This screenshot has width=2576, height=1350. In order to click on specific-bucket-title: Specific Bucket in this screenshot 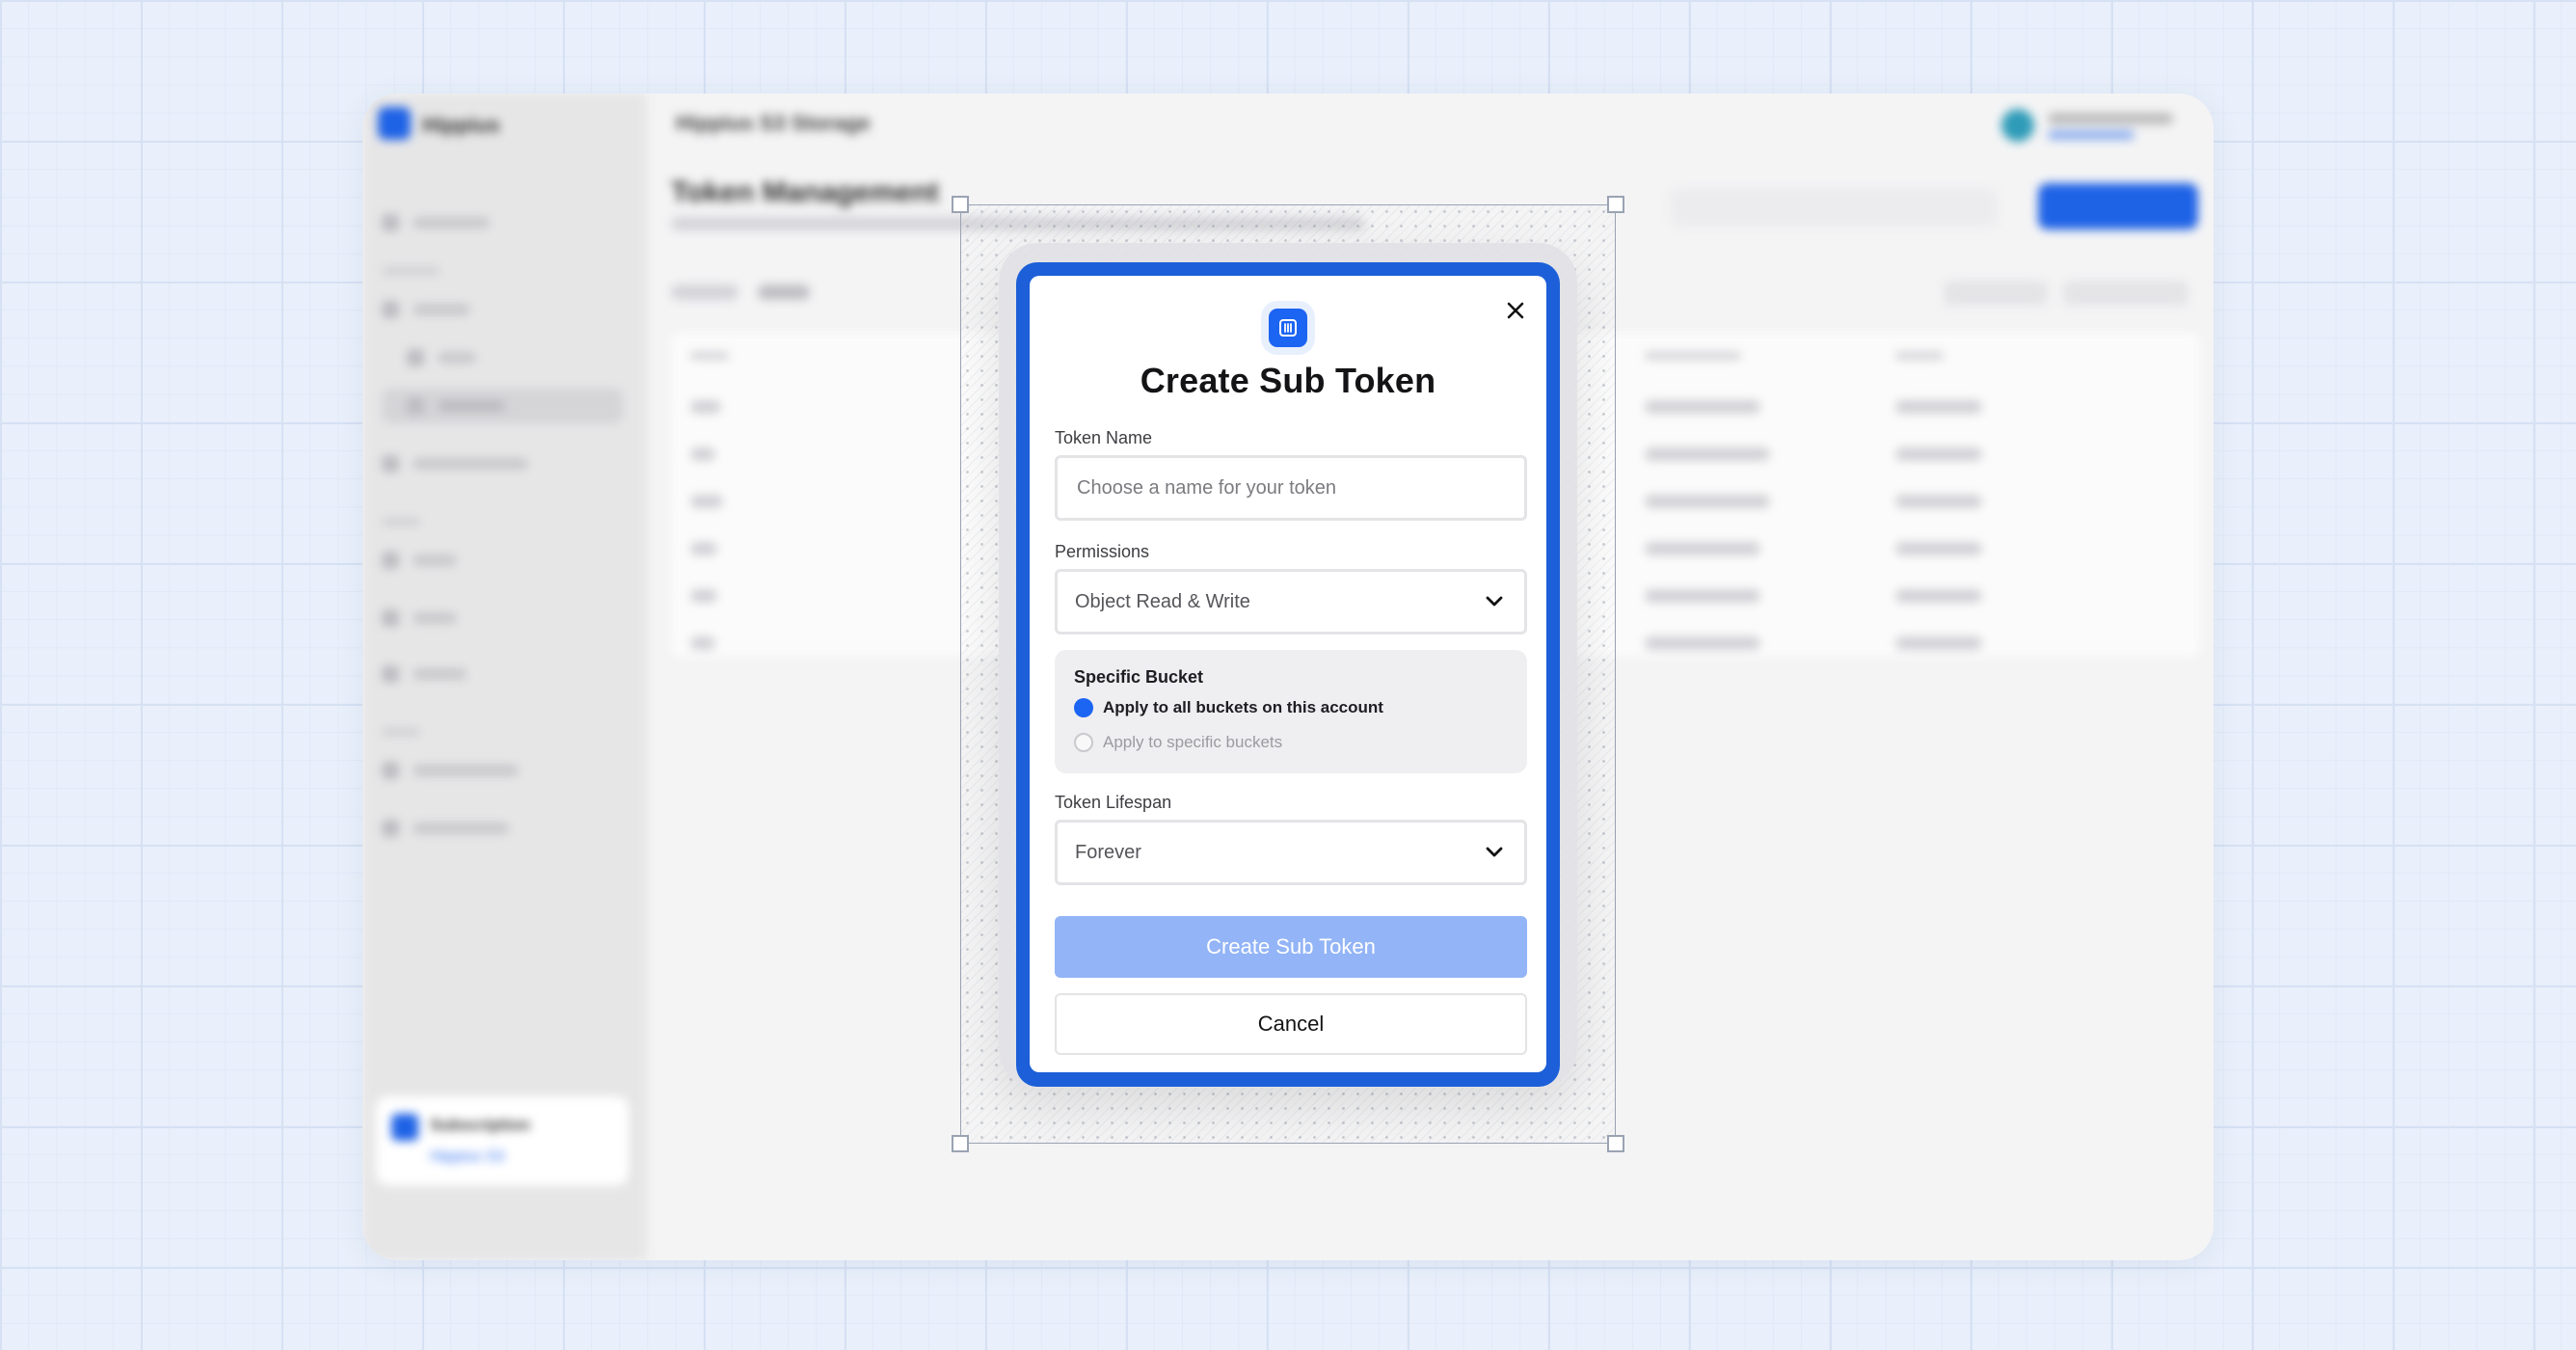, I will do `click(1139, 677)`.